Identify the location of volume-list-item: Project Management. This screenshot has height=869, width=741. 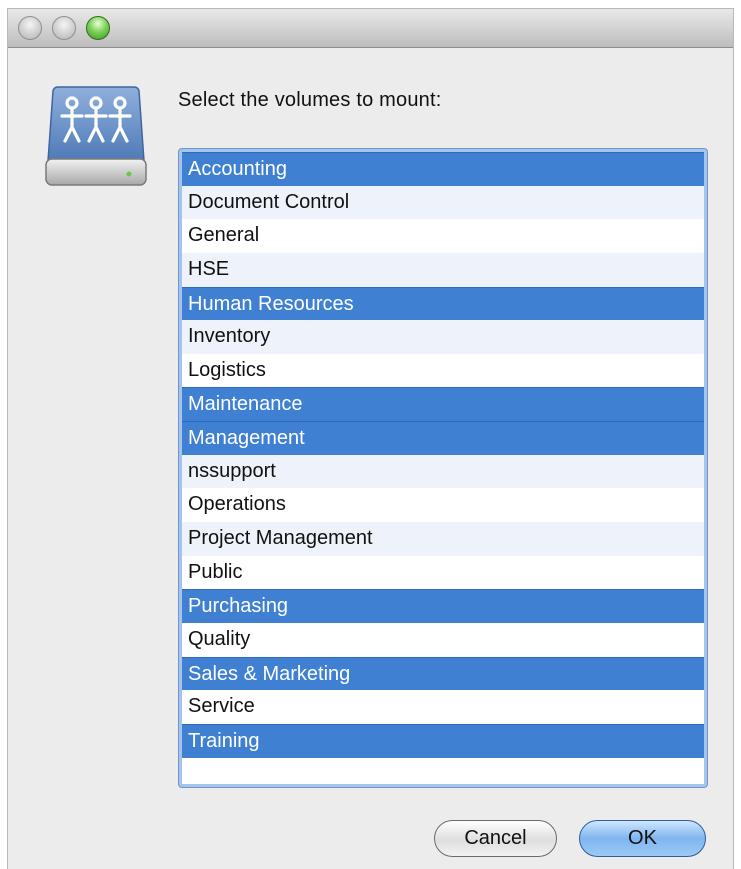
(443, 539).